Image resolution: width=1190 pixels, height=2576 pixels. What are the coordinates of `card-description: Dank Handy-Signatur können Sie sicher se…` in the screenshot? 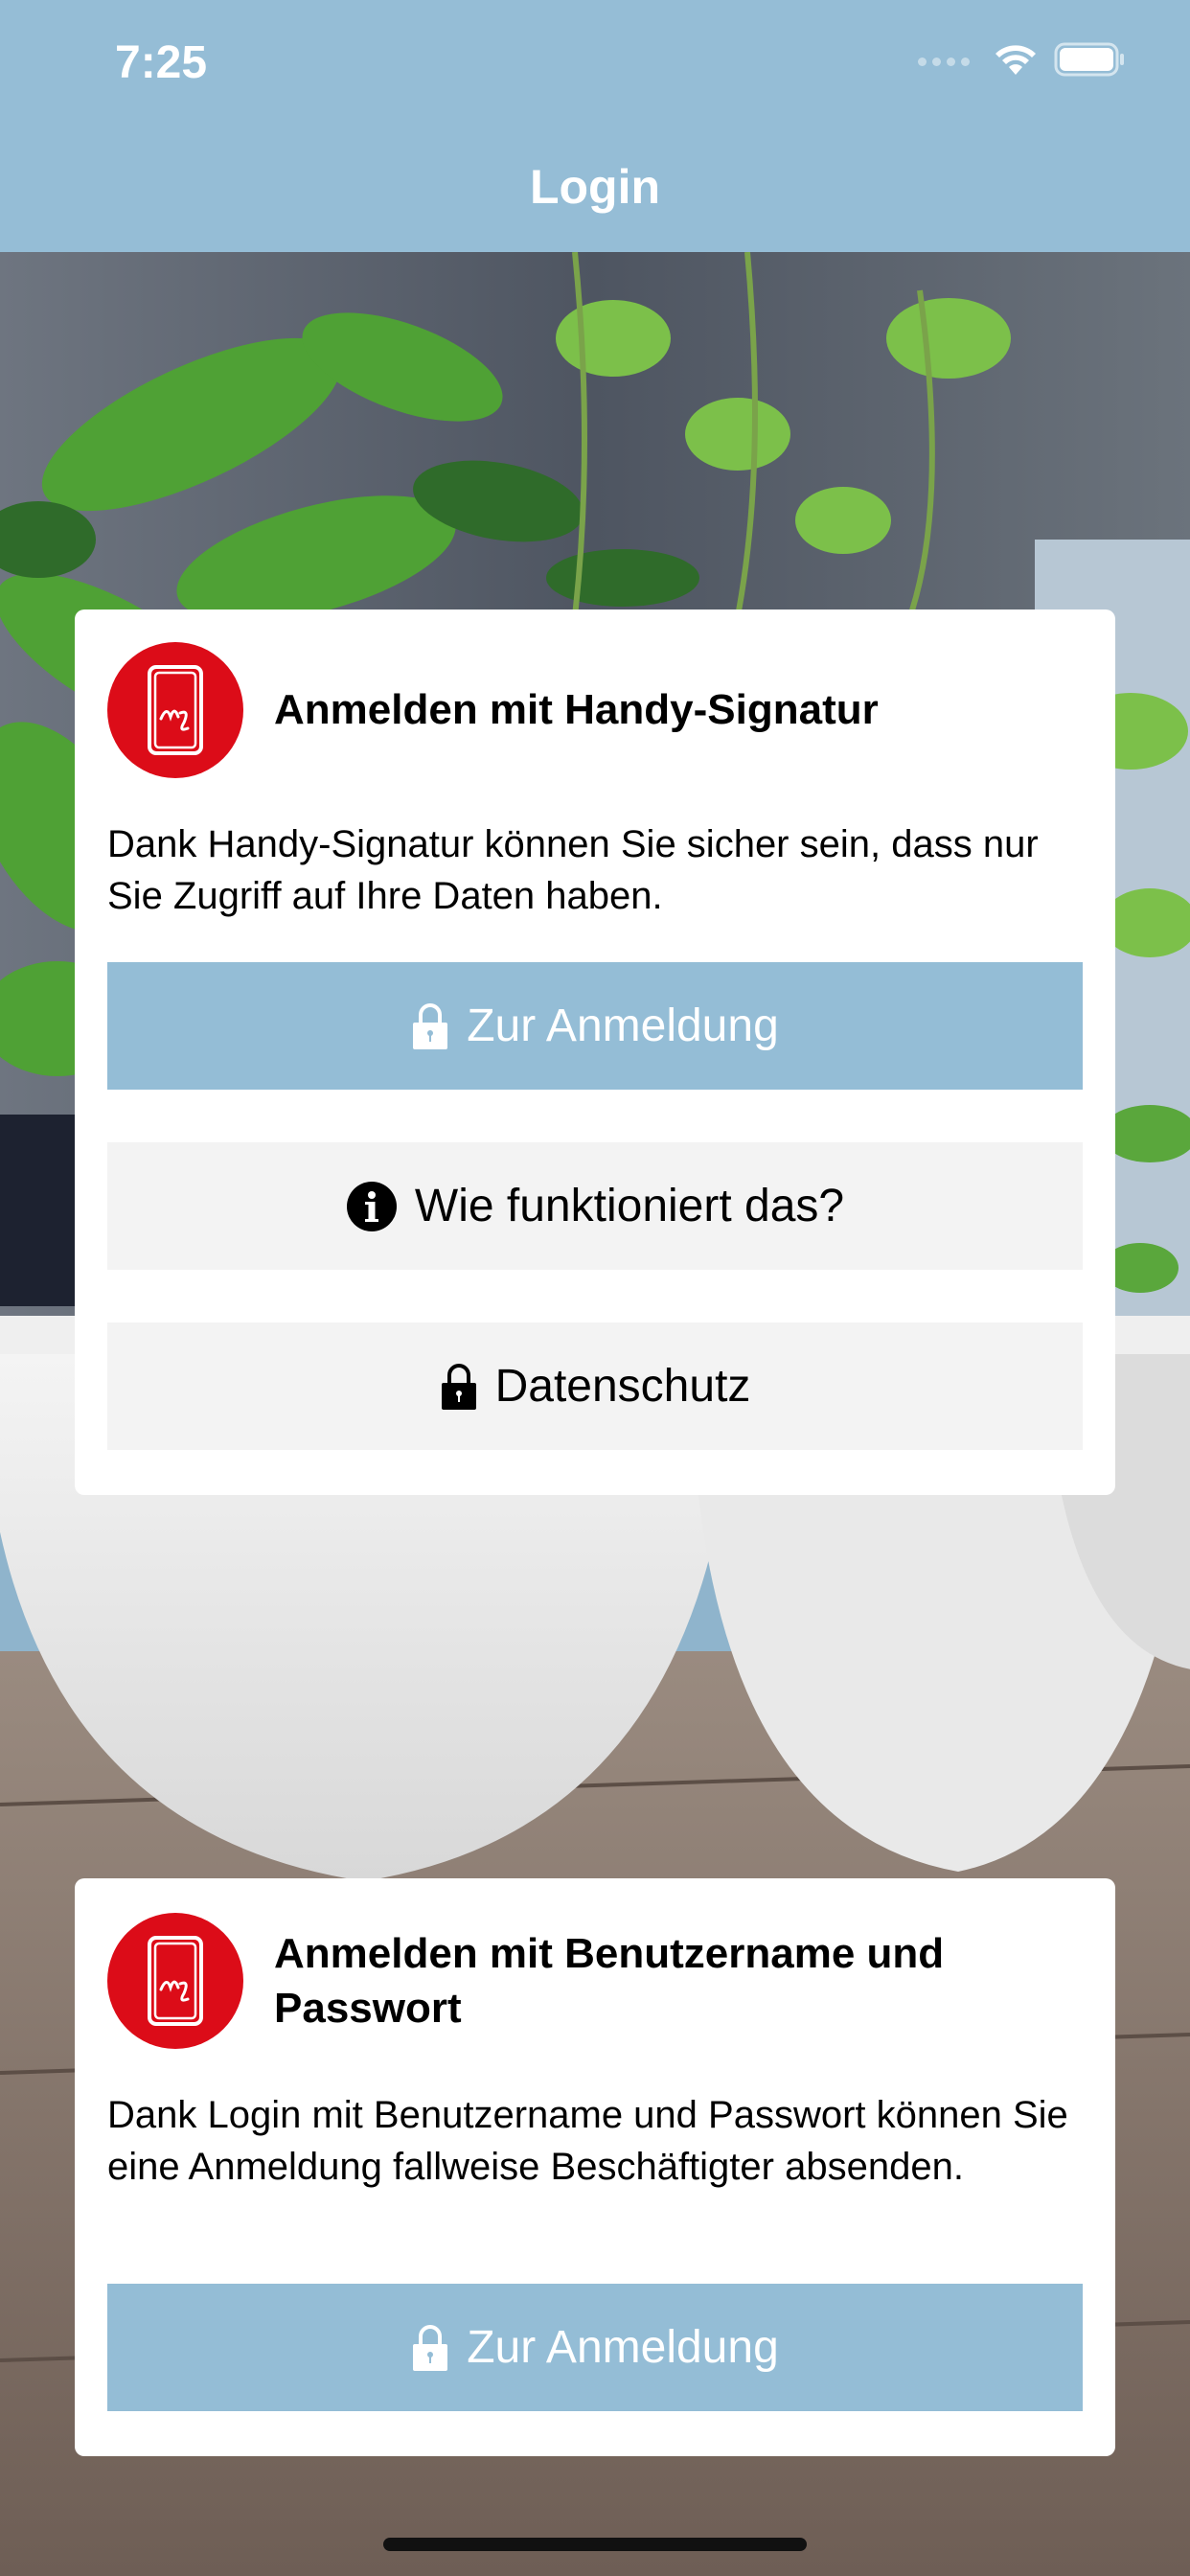 It's located at (573, 870).